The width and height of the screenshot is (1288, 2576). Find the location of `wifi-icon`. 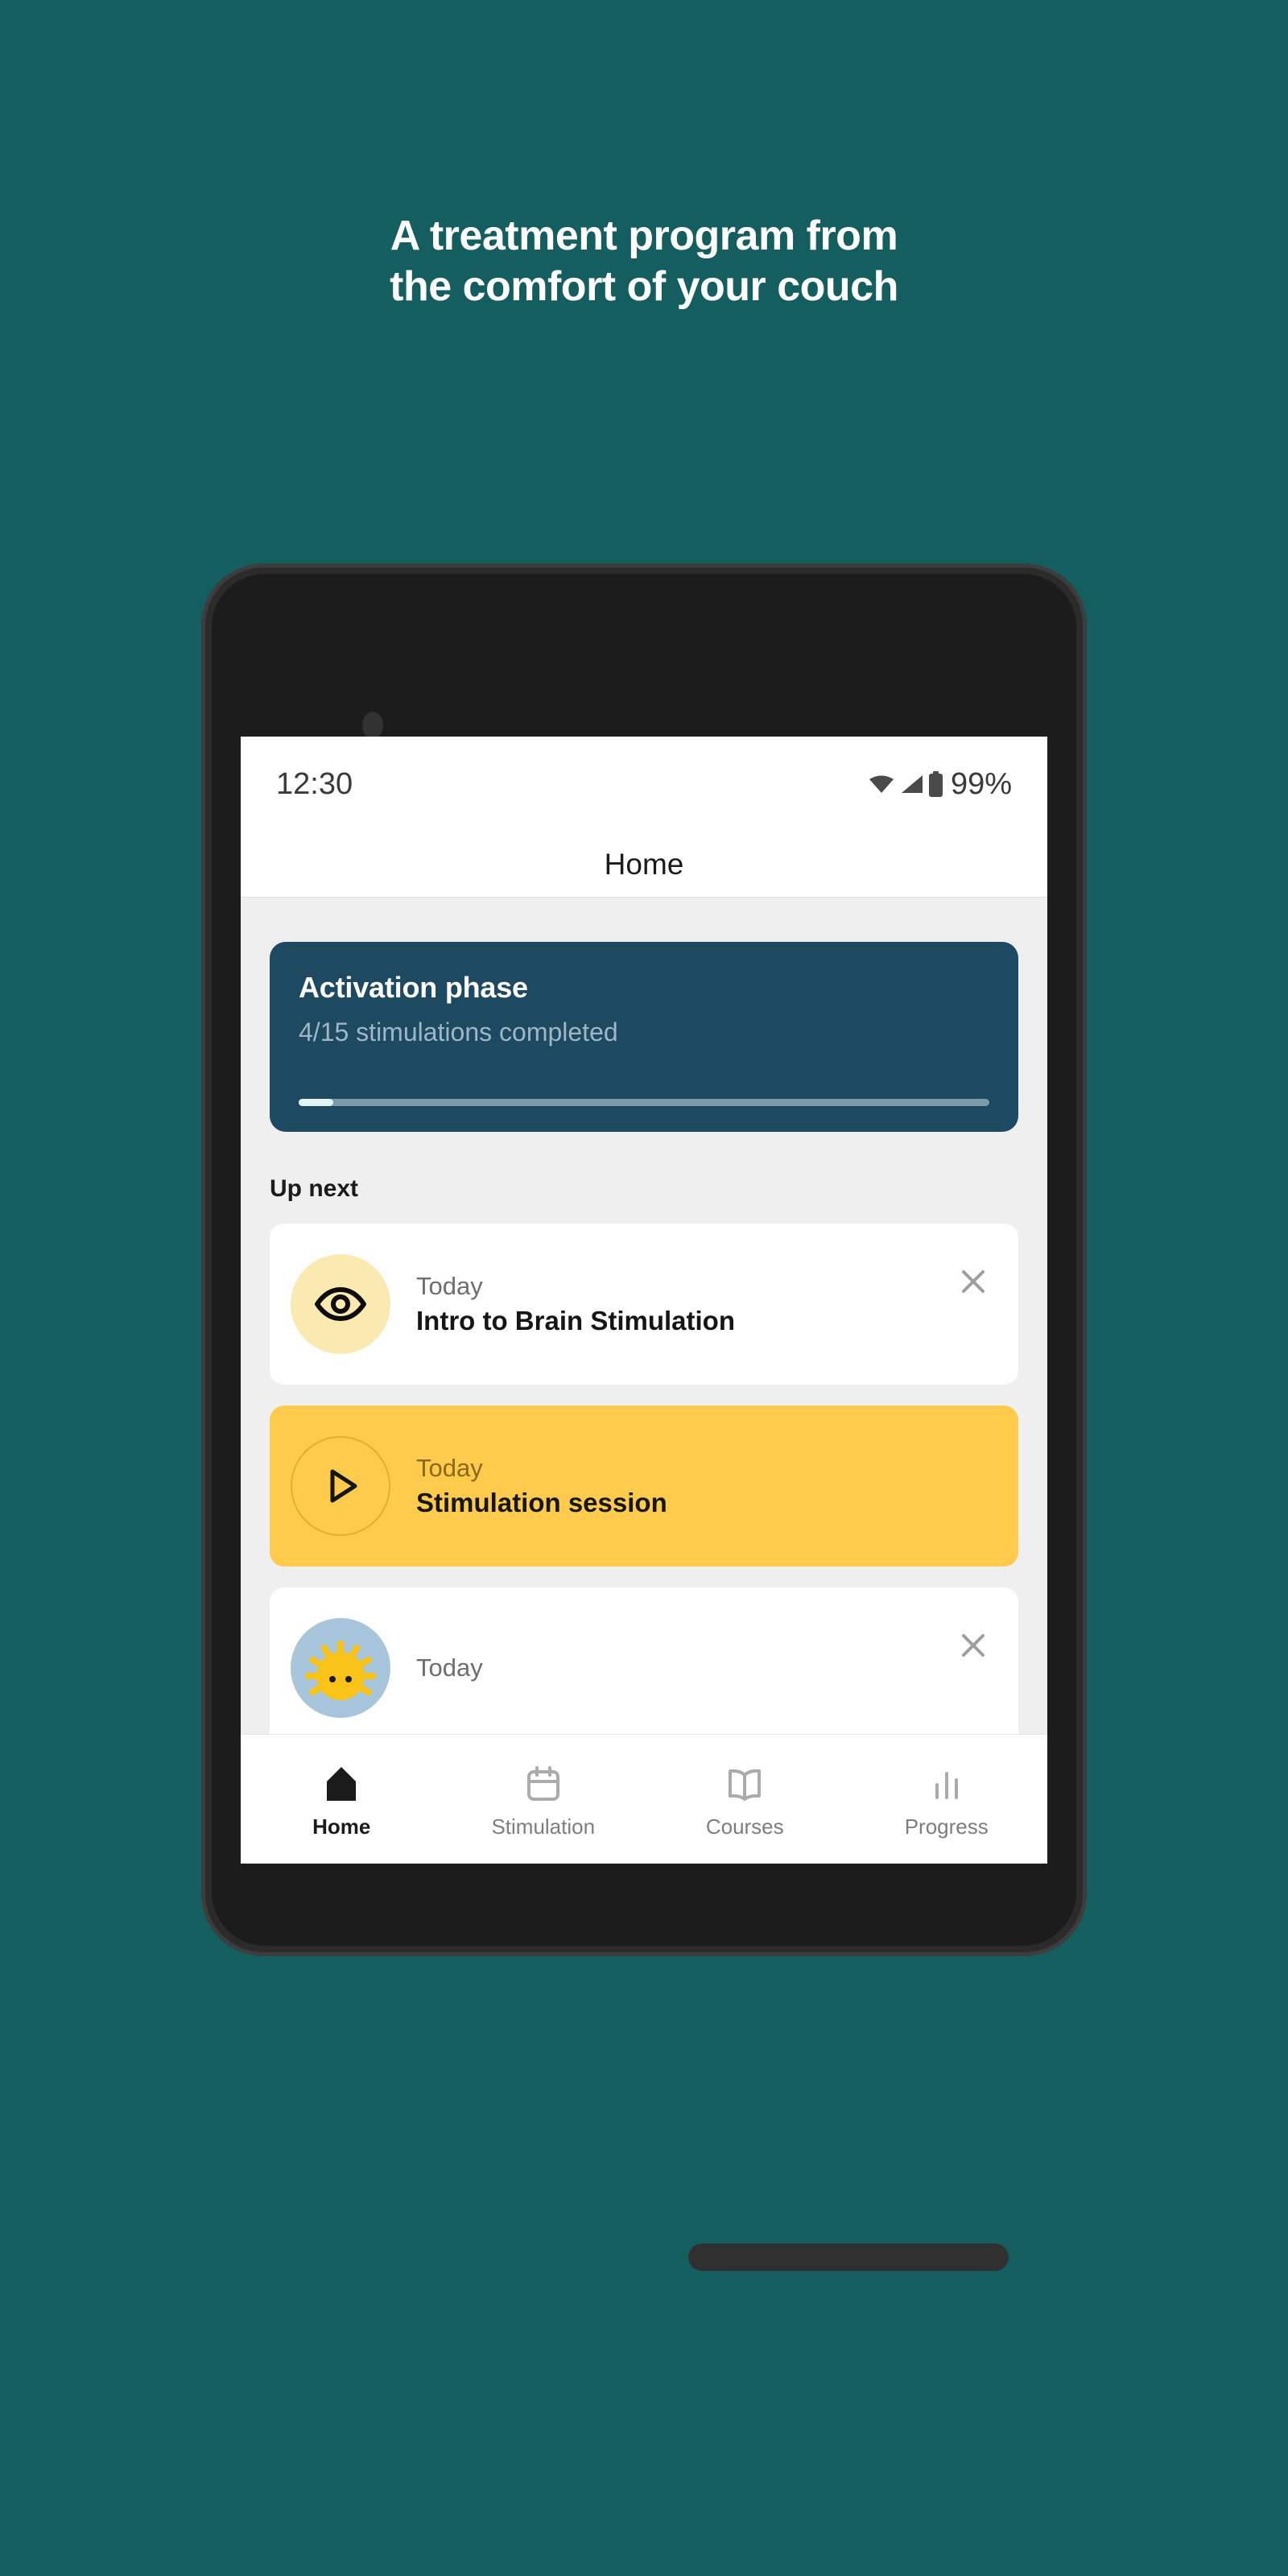

wifi-icon is located at coordinates (882, 784).